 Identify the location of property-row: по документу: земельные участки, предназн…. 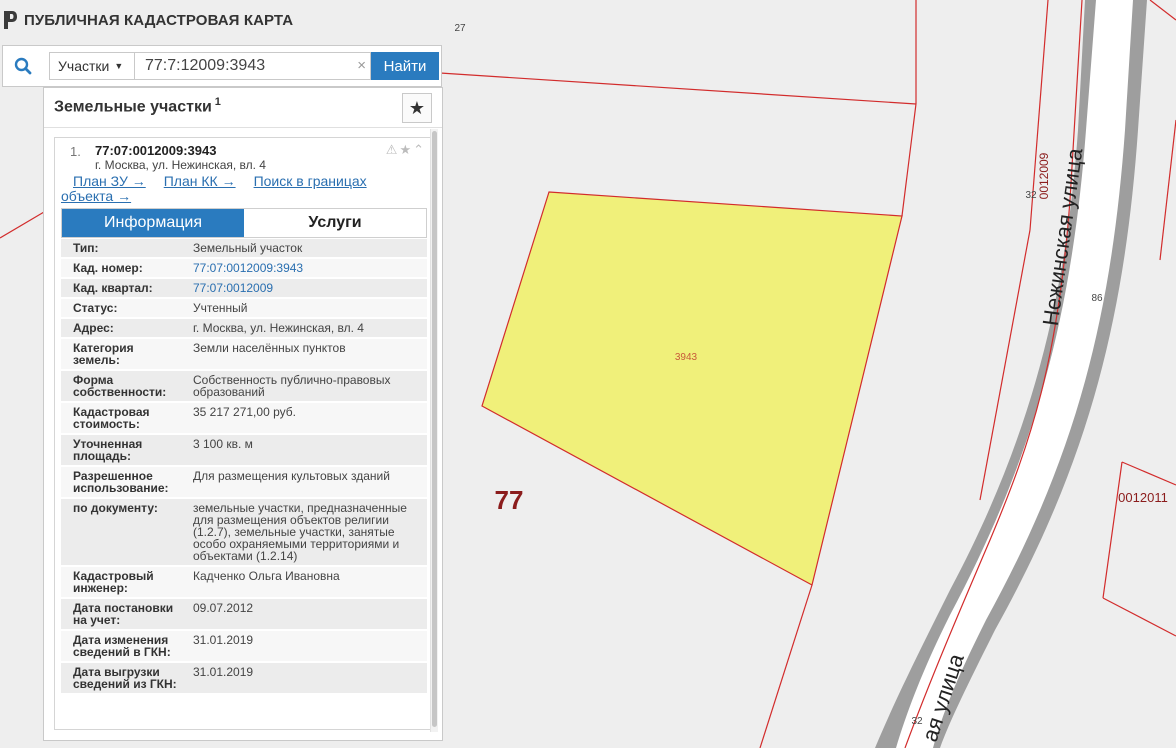
(244, 533).